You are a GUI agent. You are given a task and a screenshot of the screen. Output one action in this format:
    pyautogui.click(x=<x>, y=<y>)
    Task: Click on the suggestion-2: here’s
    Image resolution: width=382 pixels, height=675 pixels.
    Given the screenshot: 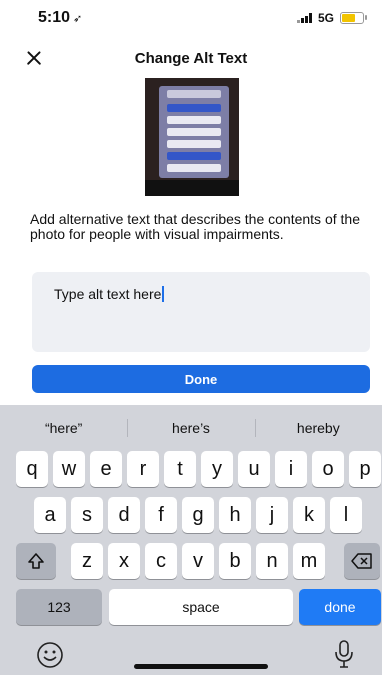 What is the action you would take?
    pyautogui.click(x=190, y=428)
    